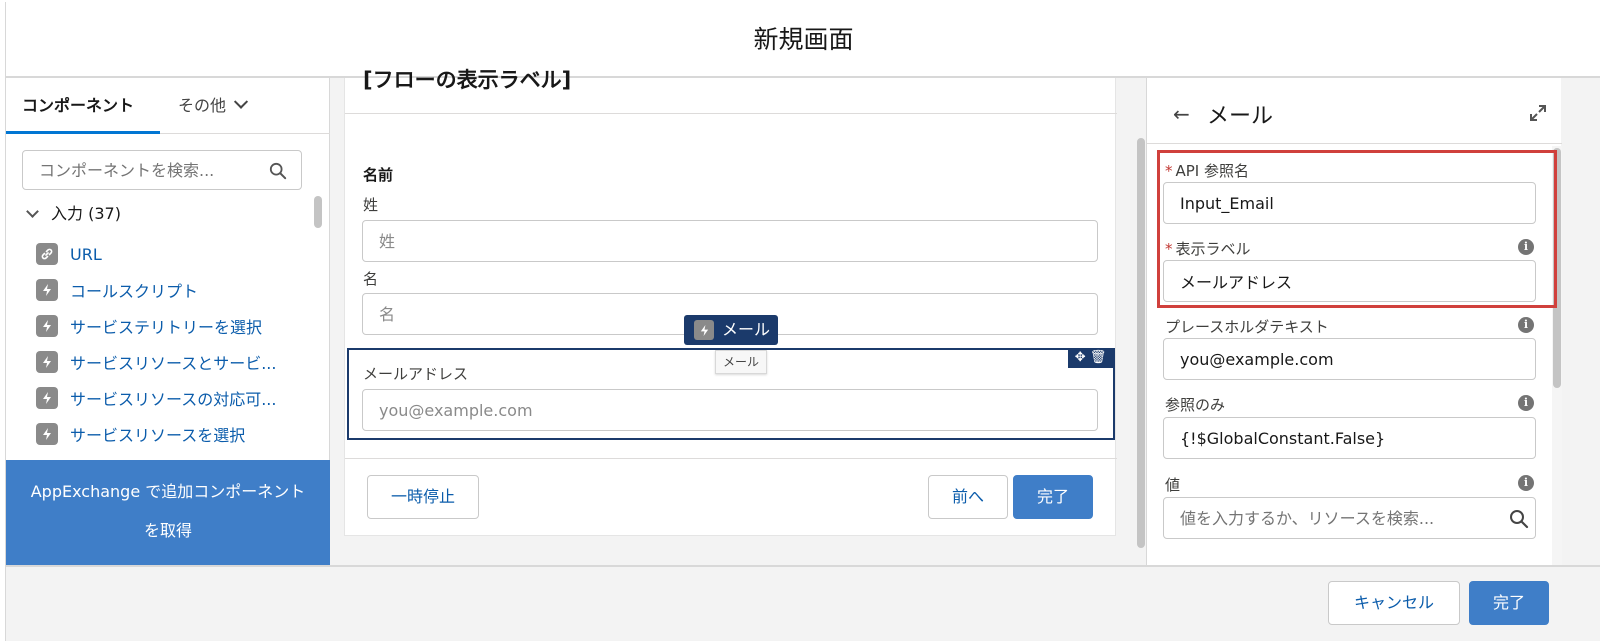 This screenshot has width=1600, height=641. I want to click on divider, so click(731, 113).